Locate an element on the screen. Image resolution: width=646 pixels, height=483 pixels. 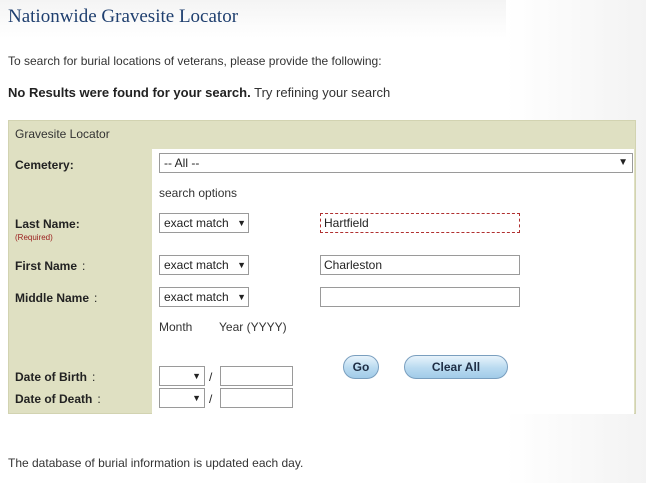
date-of-birth-label: Date of Birth is located at coordinates (51, 377).